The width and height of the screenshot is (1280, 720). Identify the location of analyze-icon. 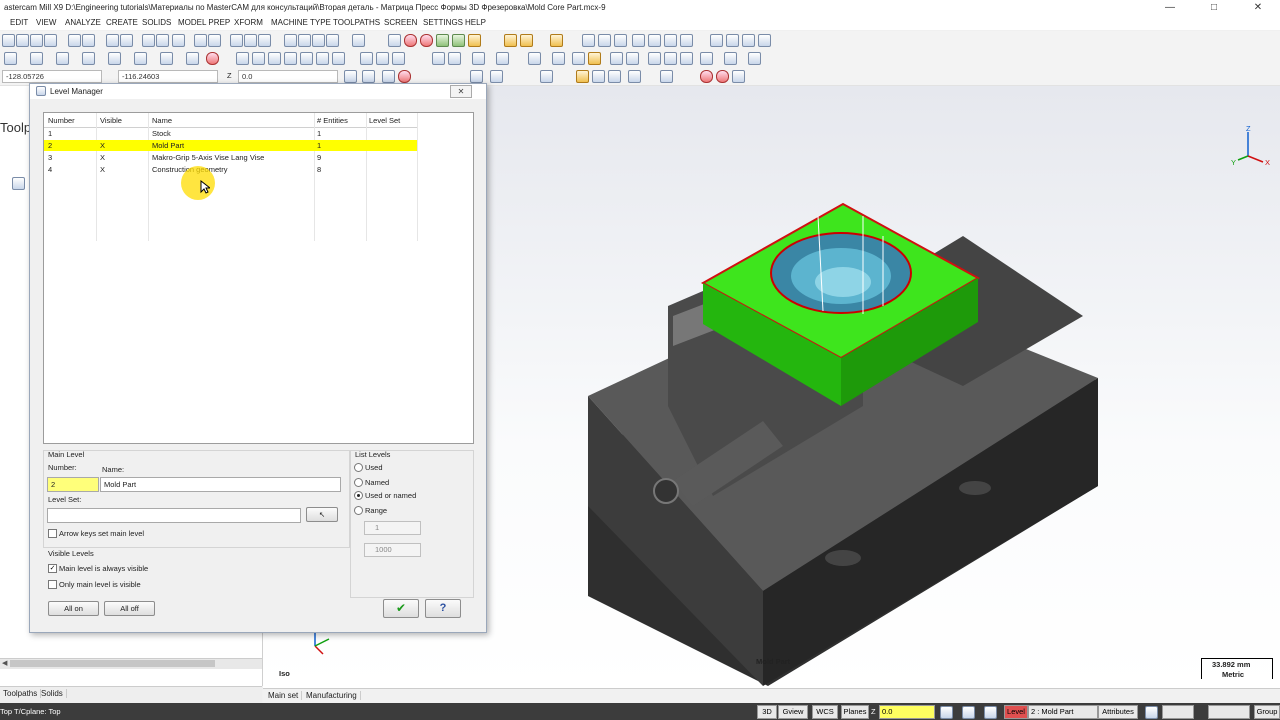
(620, 40).